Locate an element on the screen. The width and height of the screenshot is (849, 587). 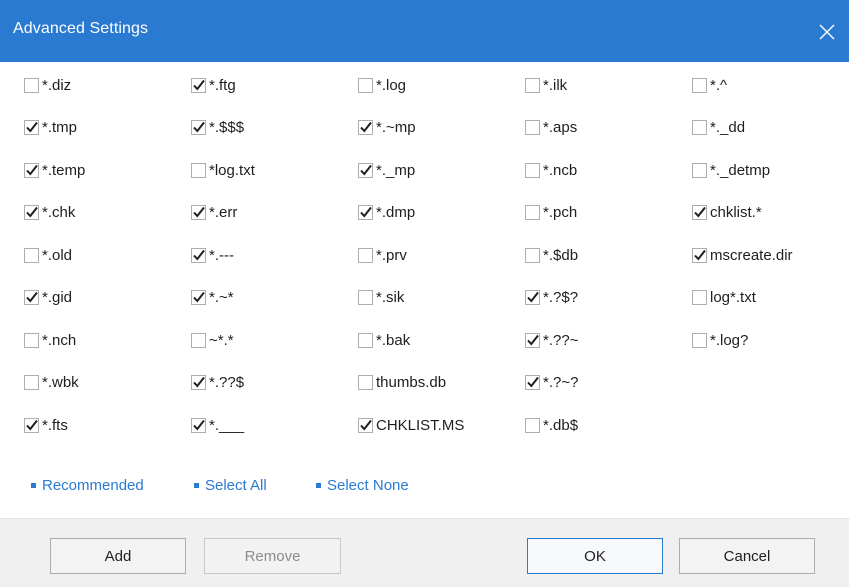
checkbox-item: *.ncb is located at coordinates (551, 170).